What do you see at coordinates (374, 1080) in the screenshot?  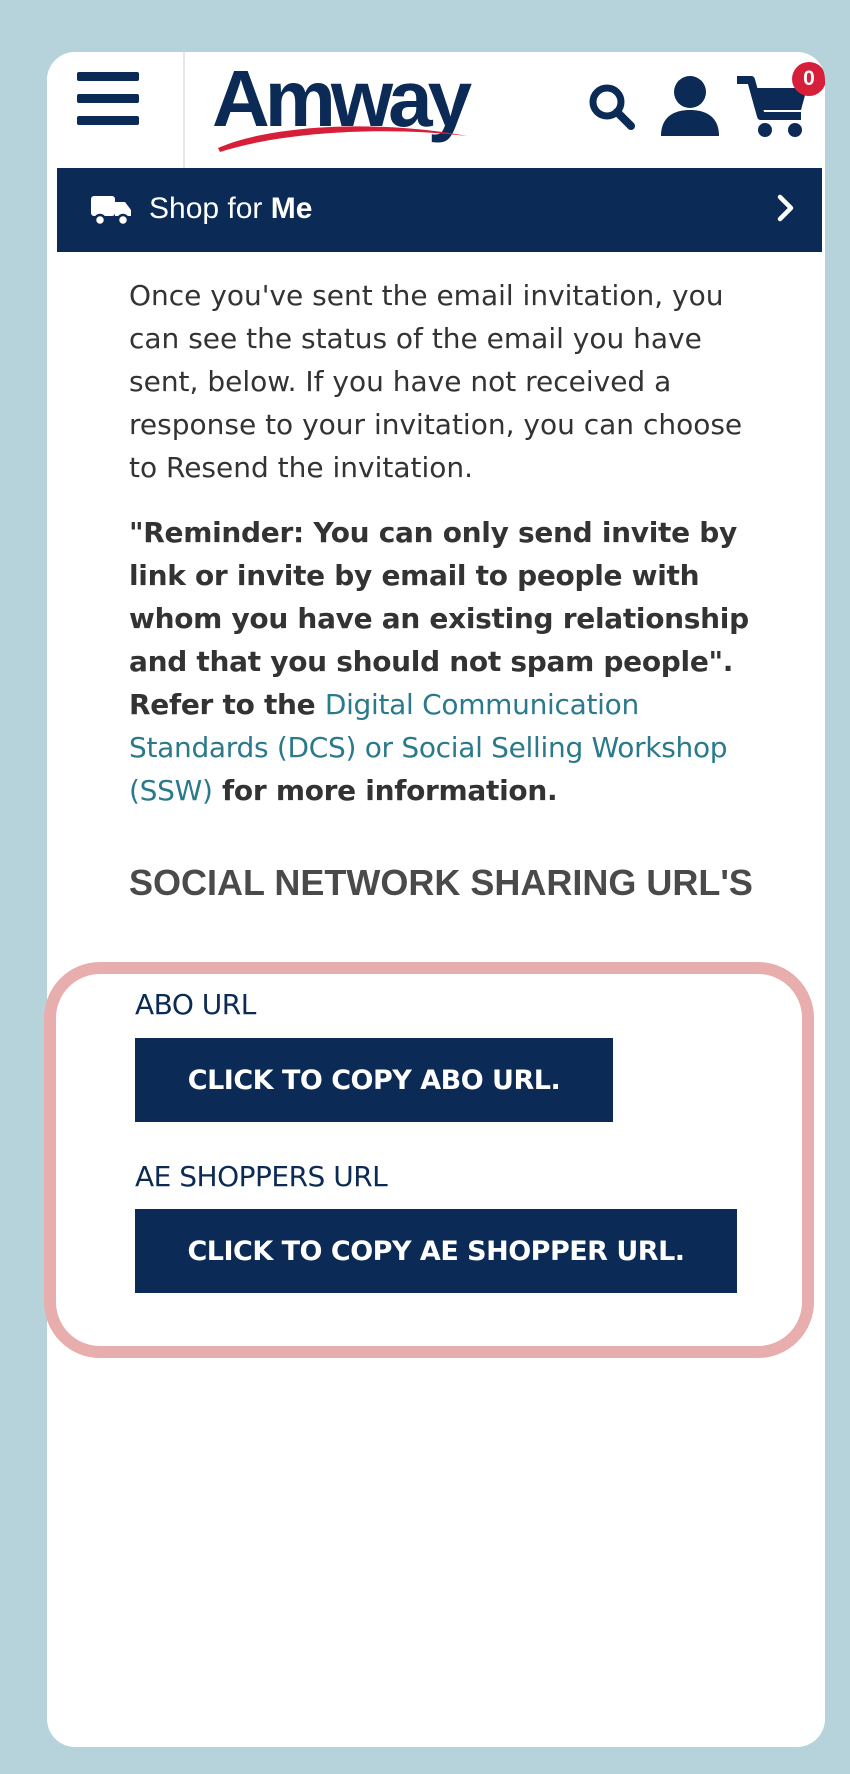 I see `copy-abo-url-button: CLICK TO COPY ABO URL.` at bounding box center [374, 1080].